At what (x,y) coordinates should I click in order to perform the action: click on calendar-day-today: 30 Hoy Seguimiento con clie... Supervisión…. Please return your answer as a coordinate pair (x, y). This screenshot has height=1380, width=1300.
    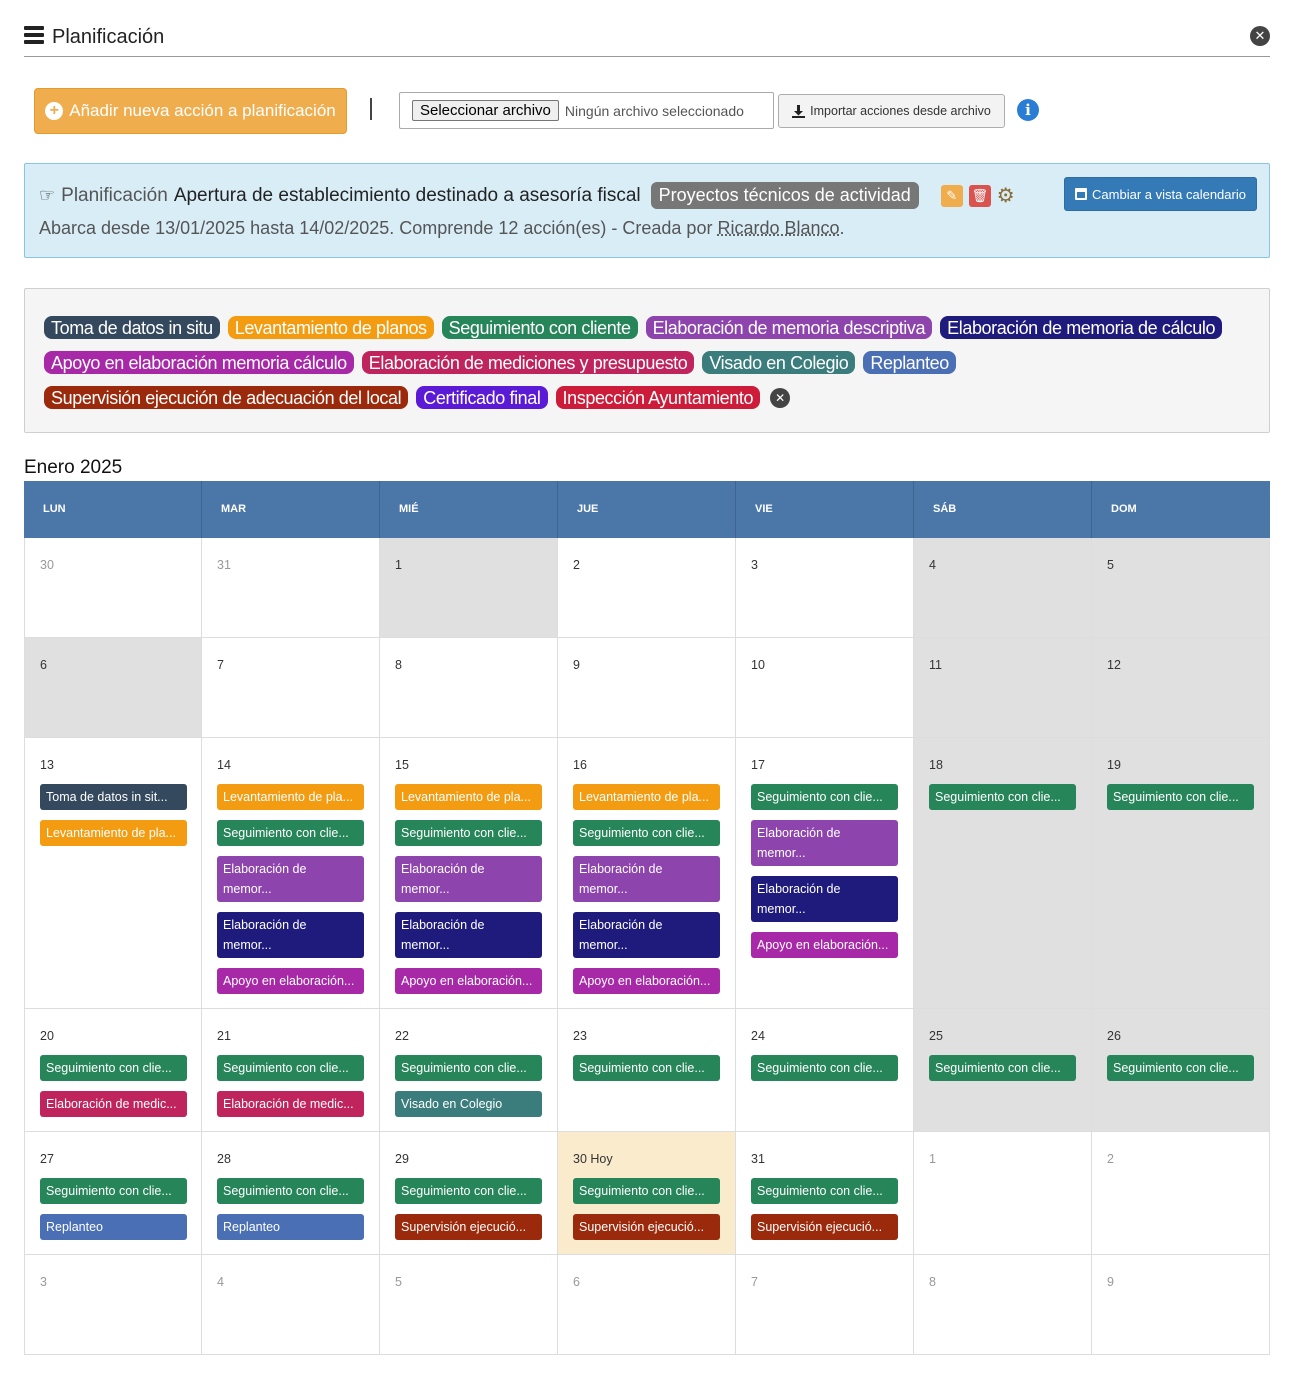
    Looking at the image, I should click on (647, 1193).